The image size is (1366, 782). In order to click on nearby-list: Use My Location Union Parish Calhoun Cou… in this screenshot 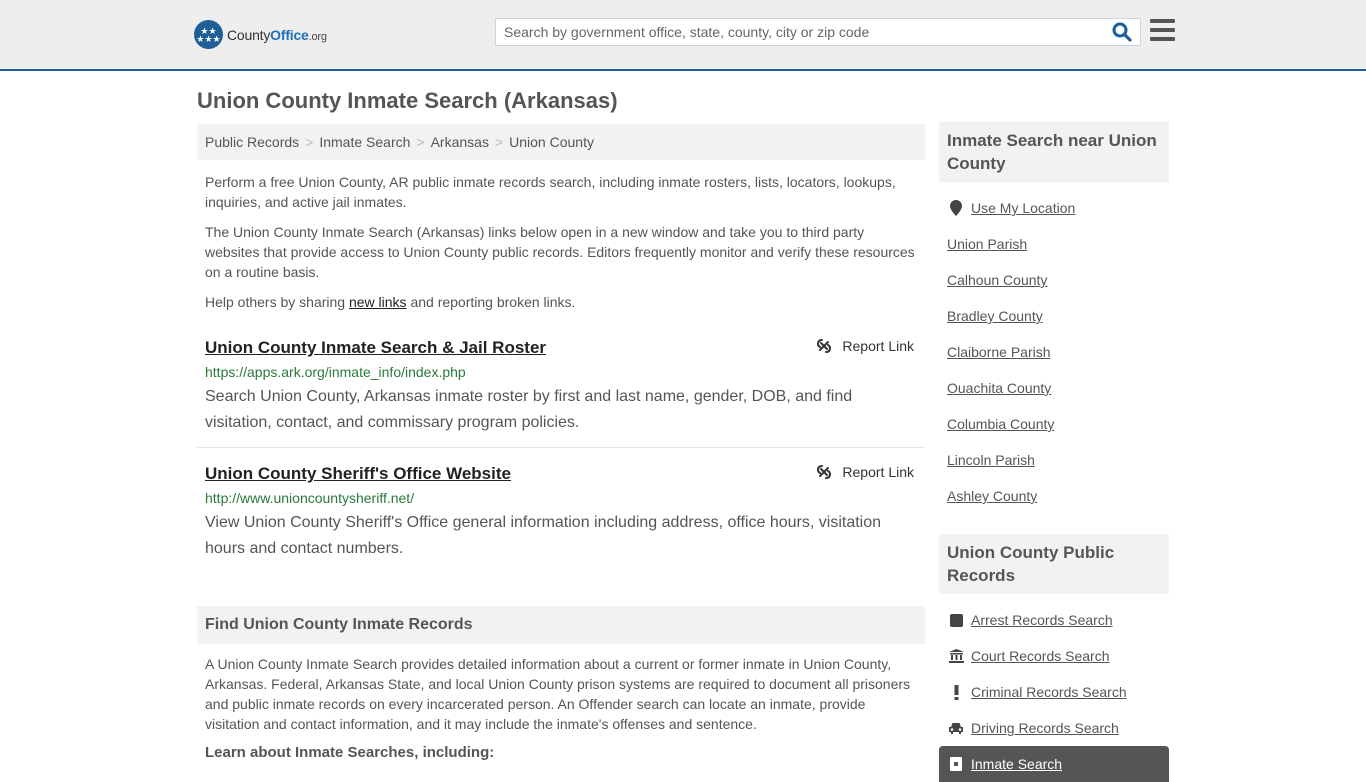, I will do `click(1054, 352)`.